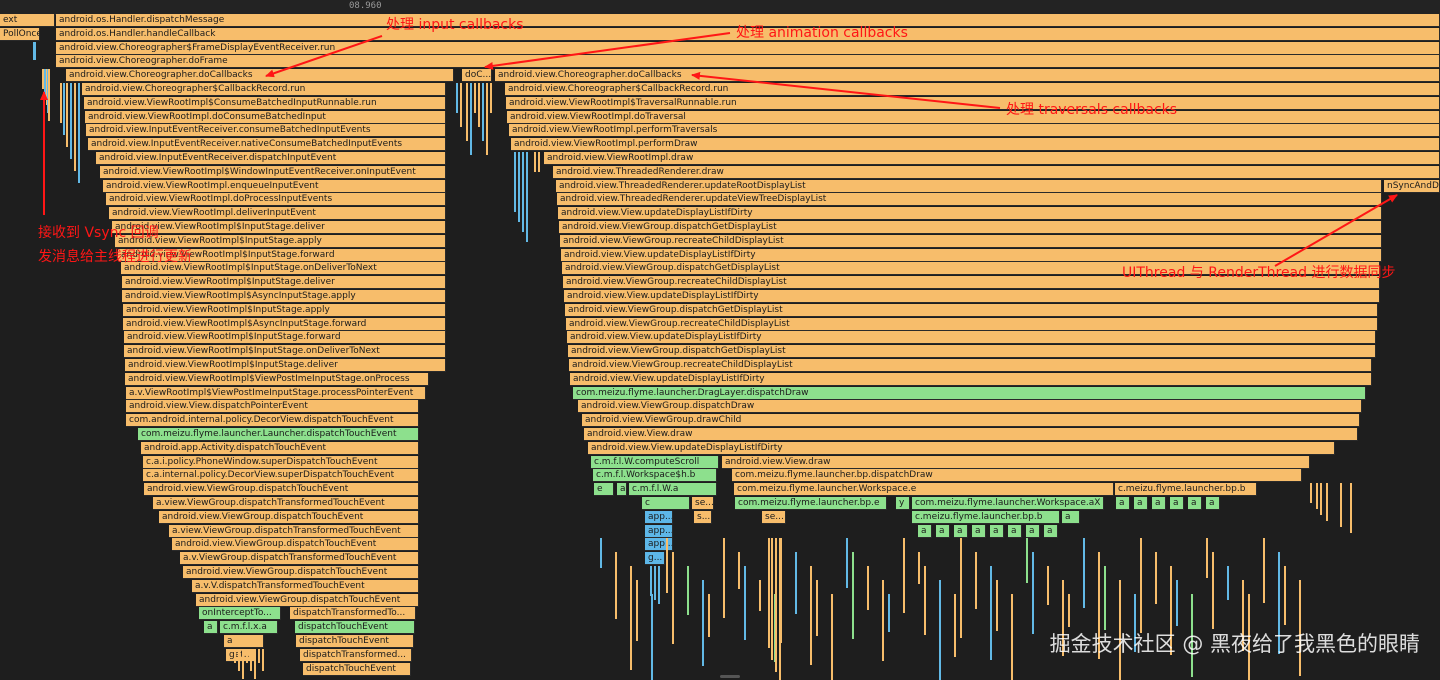 This screenshot has height=680, width=1440. What do you see at coordinates (1336, 230) in the screenshot?
I see `arrow-sync` at bounding box center [1336, 230].